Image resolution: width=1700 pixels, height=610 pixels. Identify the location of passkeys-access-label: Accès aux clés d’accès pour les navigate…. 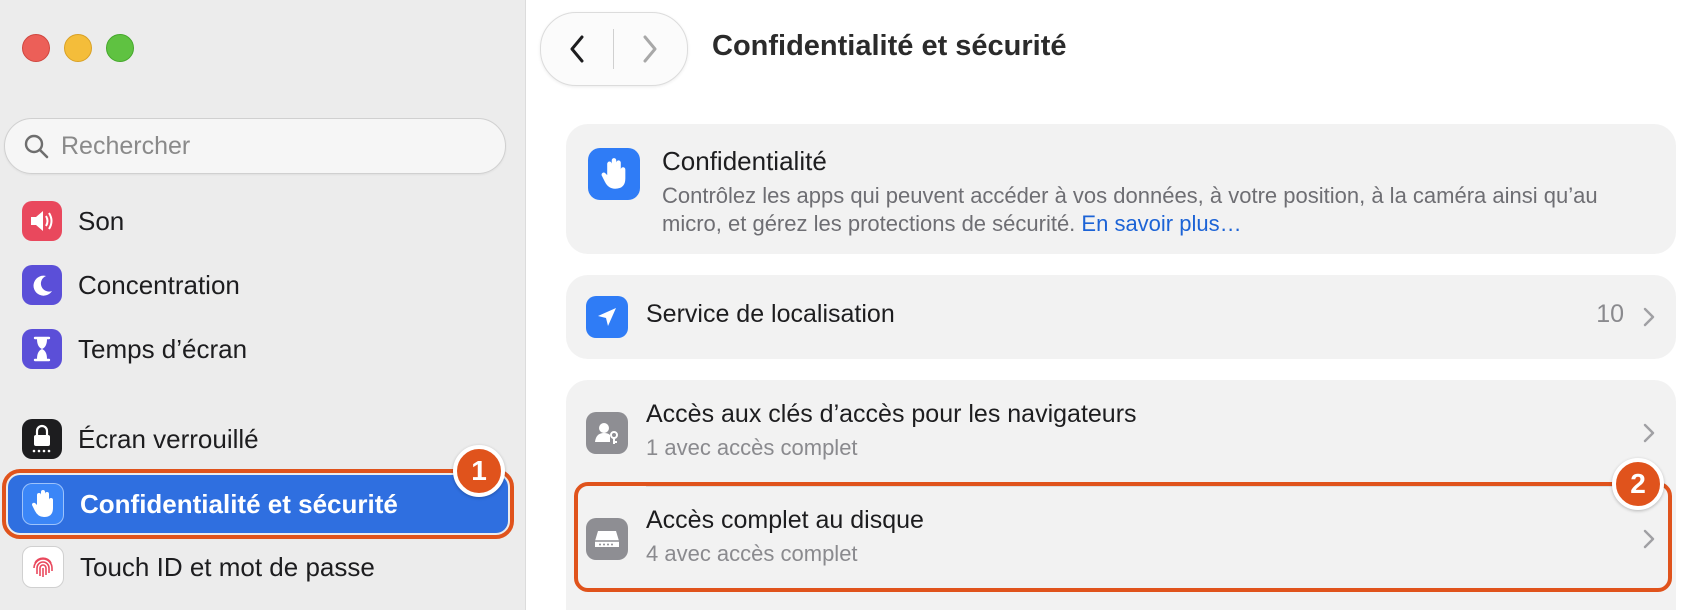
(891, 414).